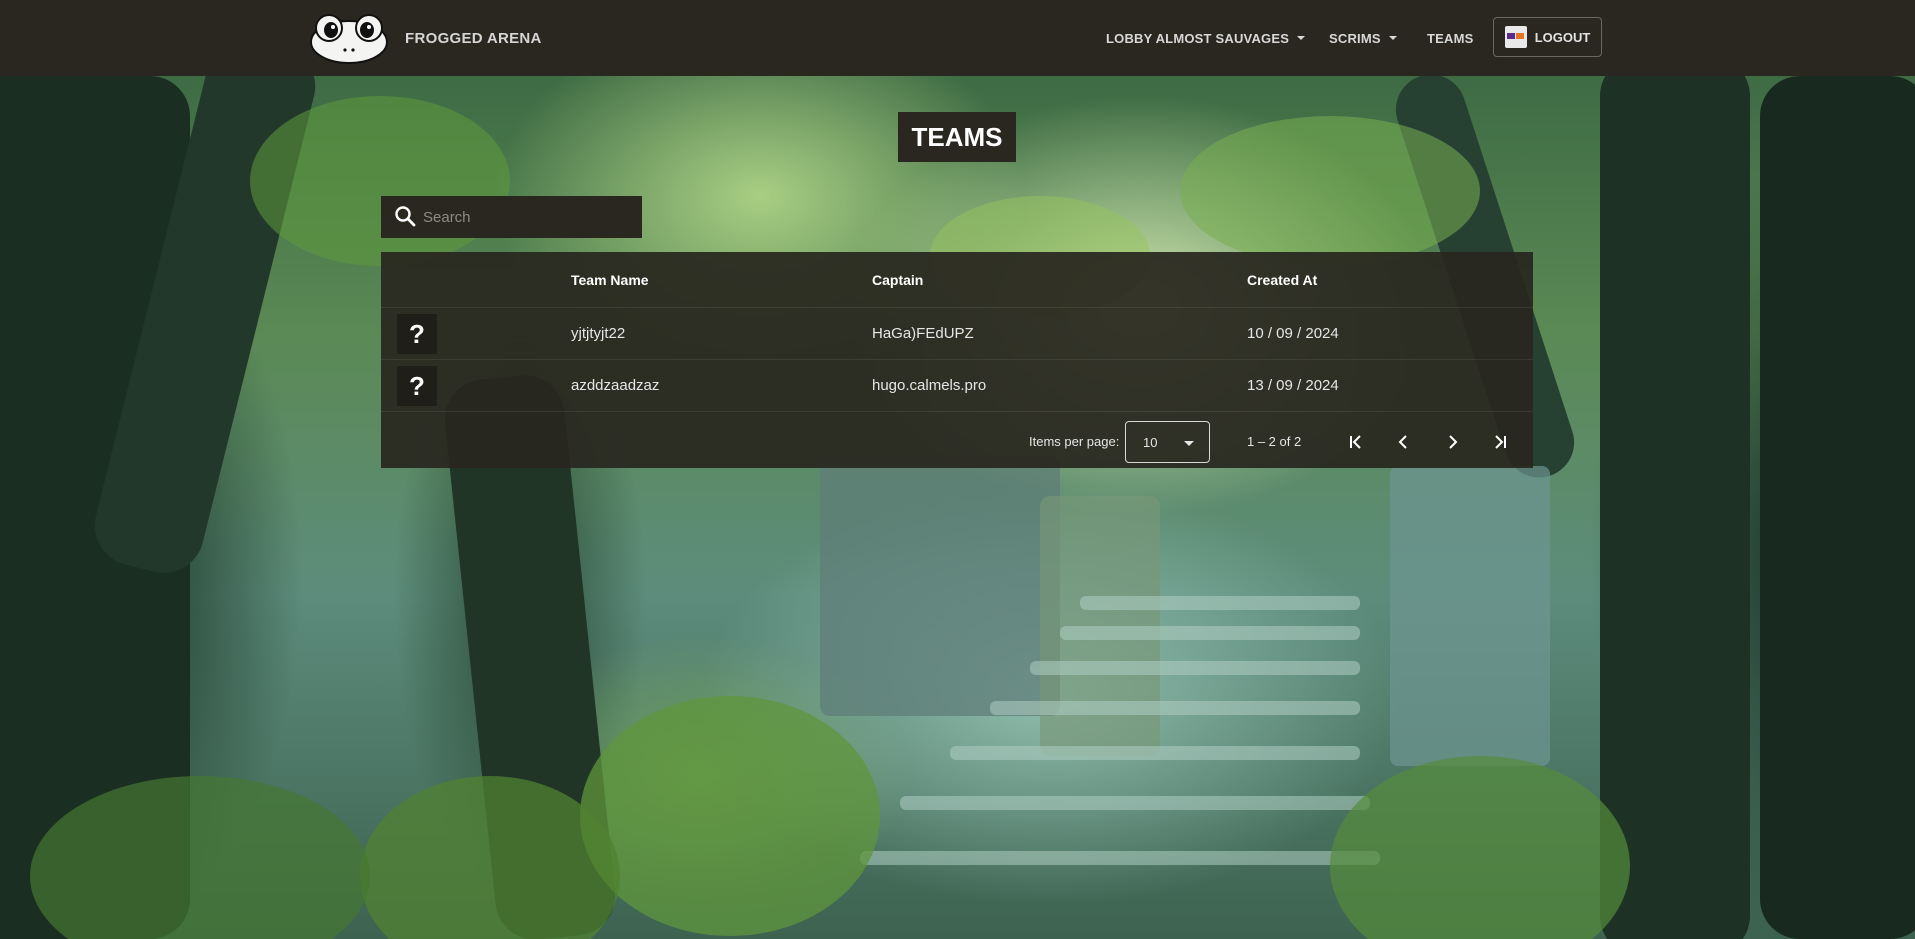  I want to click on captain-cell: HaGa)FEdUPZ, so click(923, 333).